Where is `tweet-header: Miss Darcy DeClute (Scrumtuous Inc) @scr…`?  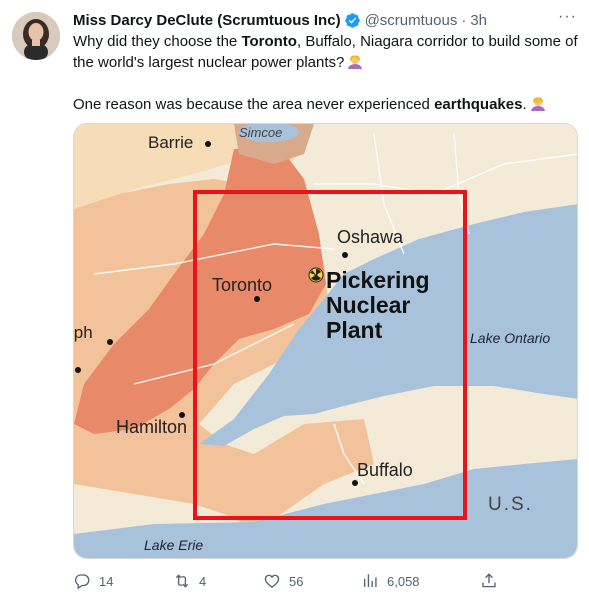
tweet-header: Miss Darcy DeClute (Scrumtuous Inc) @scr… is located at coordinates (325, 19).